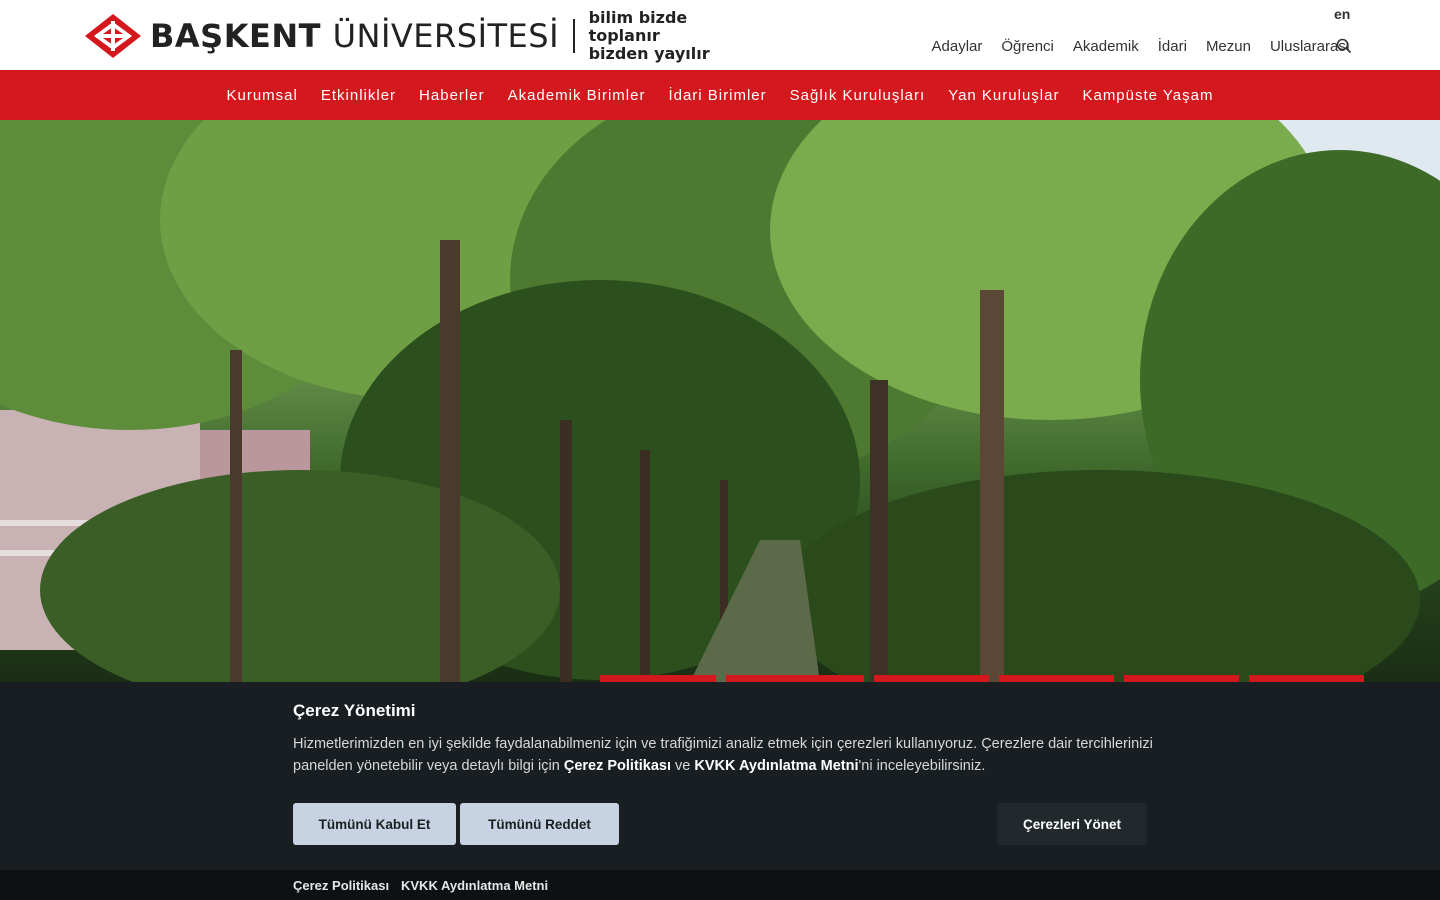 This screenshot has height=900, width=1440. Describe the element at coordinates (858, 95) in the screenshot. I see `nav-saglik-kuruluslari: Sağlık Kuruluşları` at that location.